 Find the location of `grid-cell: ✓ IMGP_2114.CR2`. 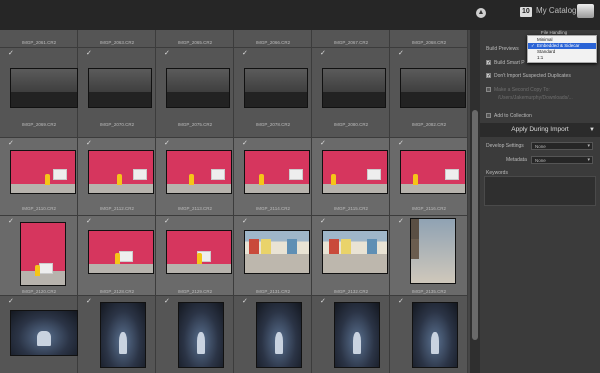

grid-cell: ✓ IMGP_2114.CR2 is located at coordinates (273, 177).